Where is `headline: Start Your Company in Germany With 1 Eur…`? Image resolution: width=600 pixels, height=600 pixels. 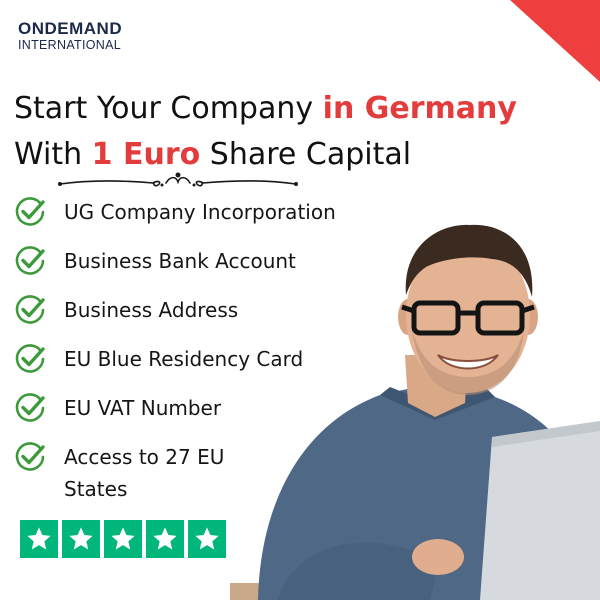
headline: Start Your Company in Germany With 1 Eur… is located at coordinates (265, 132).